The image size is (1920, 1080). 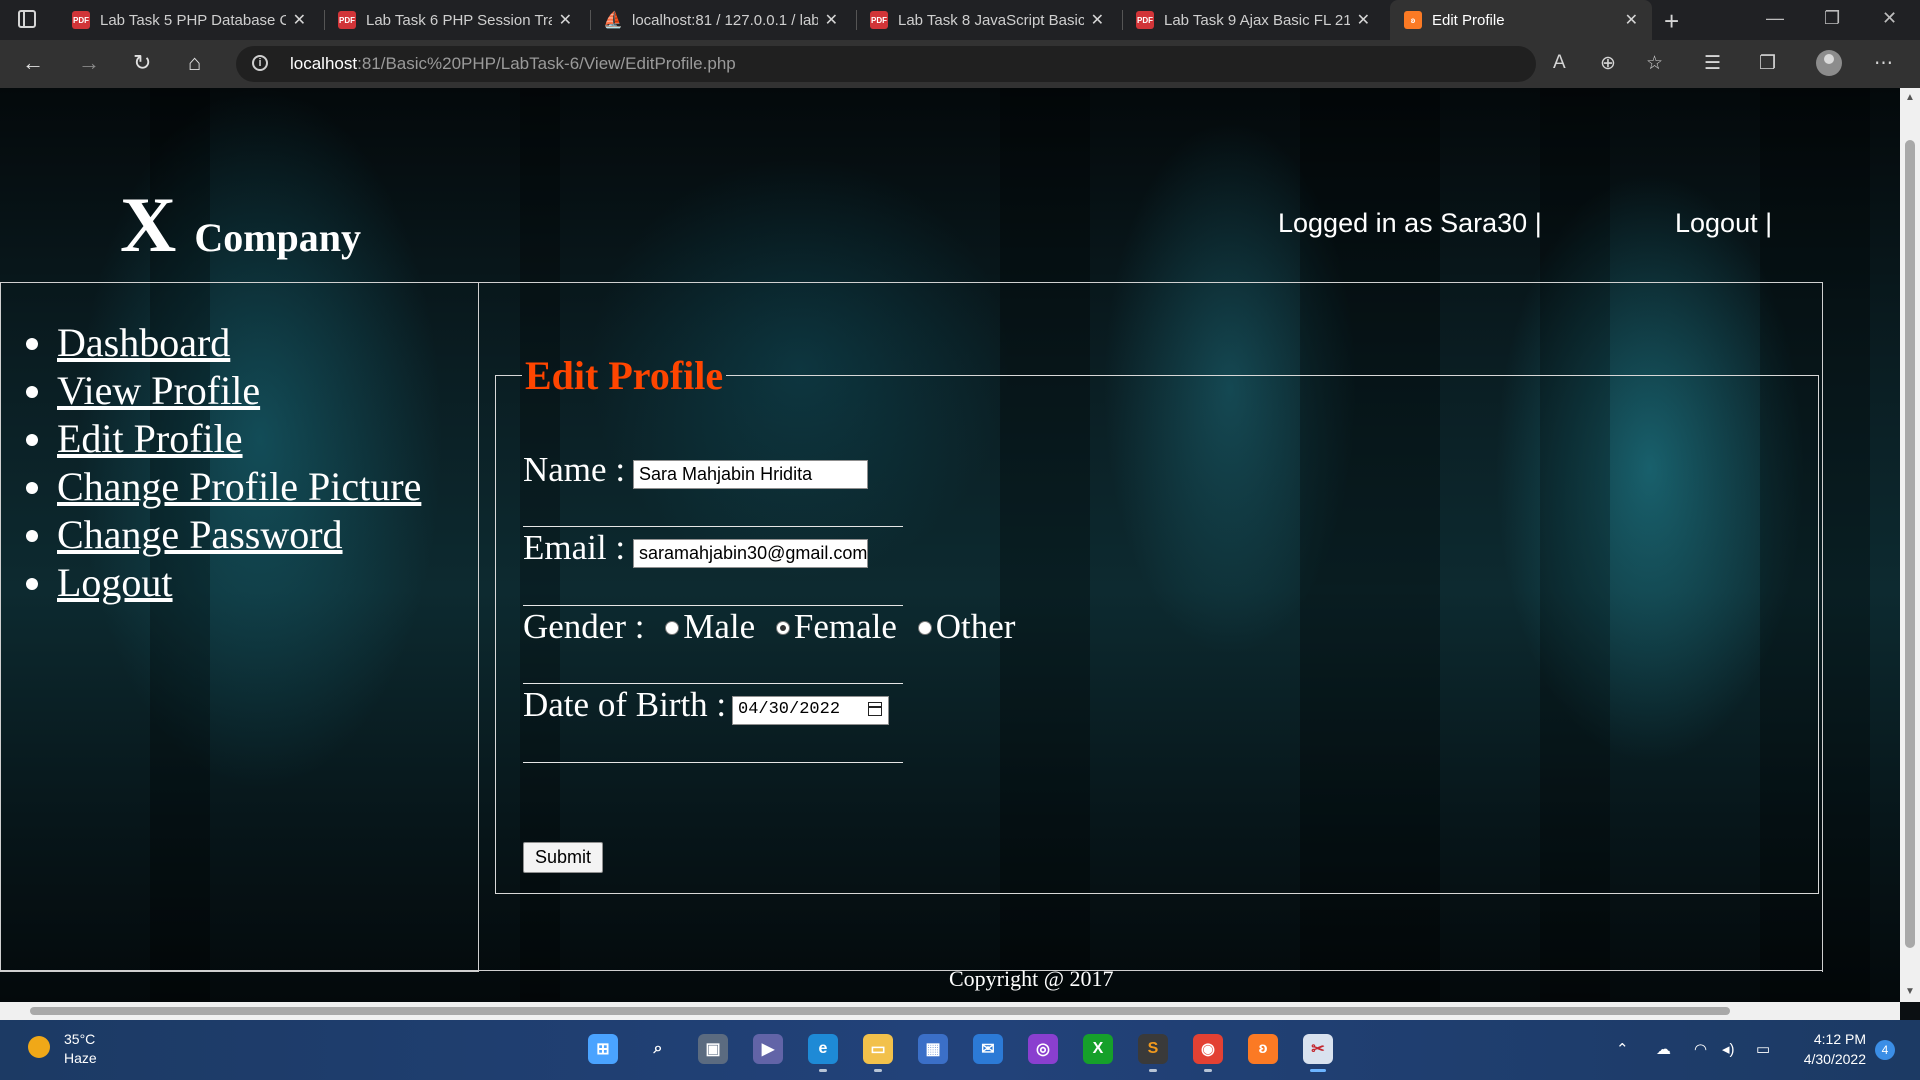 I want to click on scroll-down-icon: ▼, so click(x=1910, y=991).